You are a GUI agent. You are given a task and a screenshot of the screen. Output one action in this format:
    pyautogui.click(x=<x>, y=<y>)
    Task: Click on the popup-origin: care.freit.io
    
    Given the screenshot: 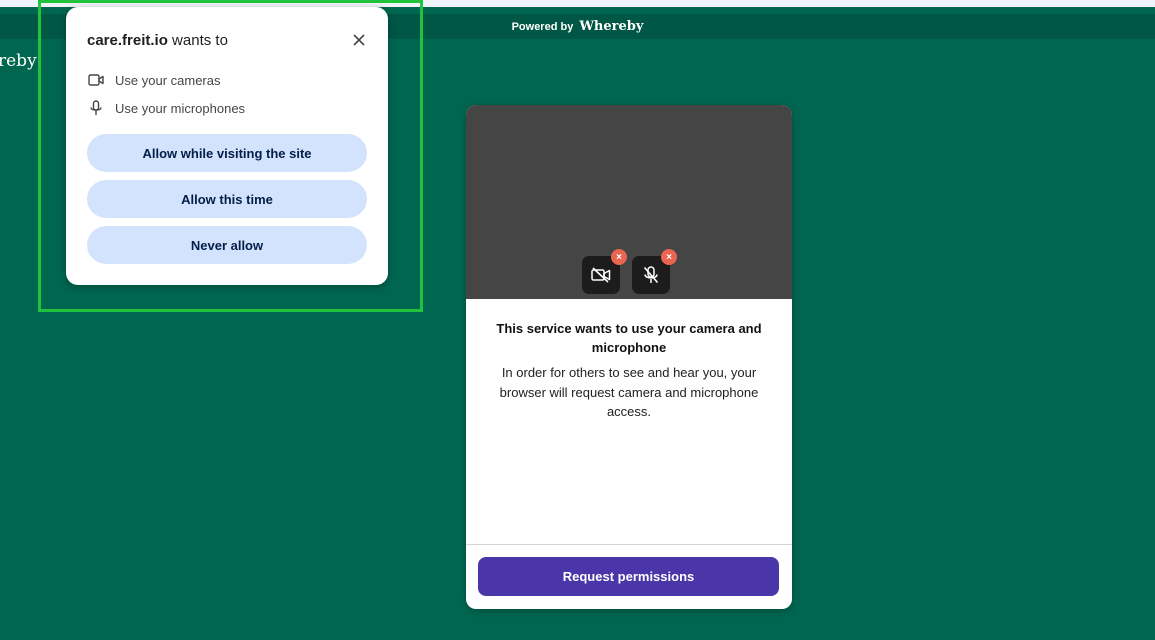 What is the action you would take?
    pyautogui.click(x=127, y=40)
    